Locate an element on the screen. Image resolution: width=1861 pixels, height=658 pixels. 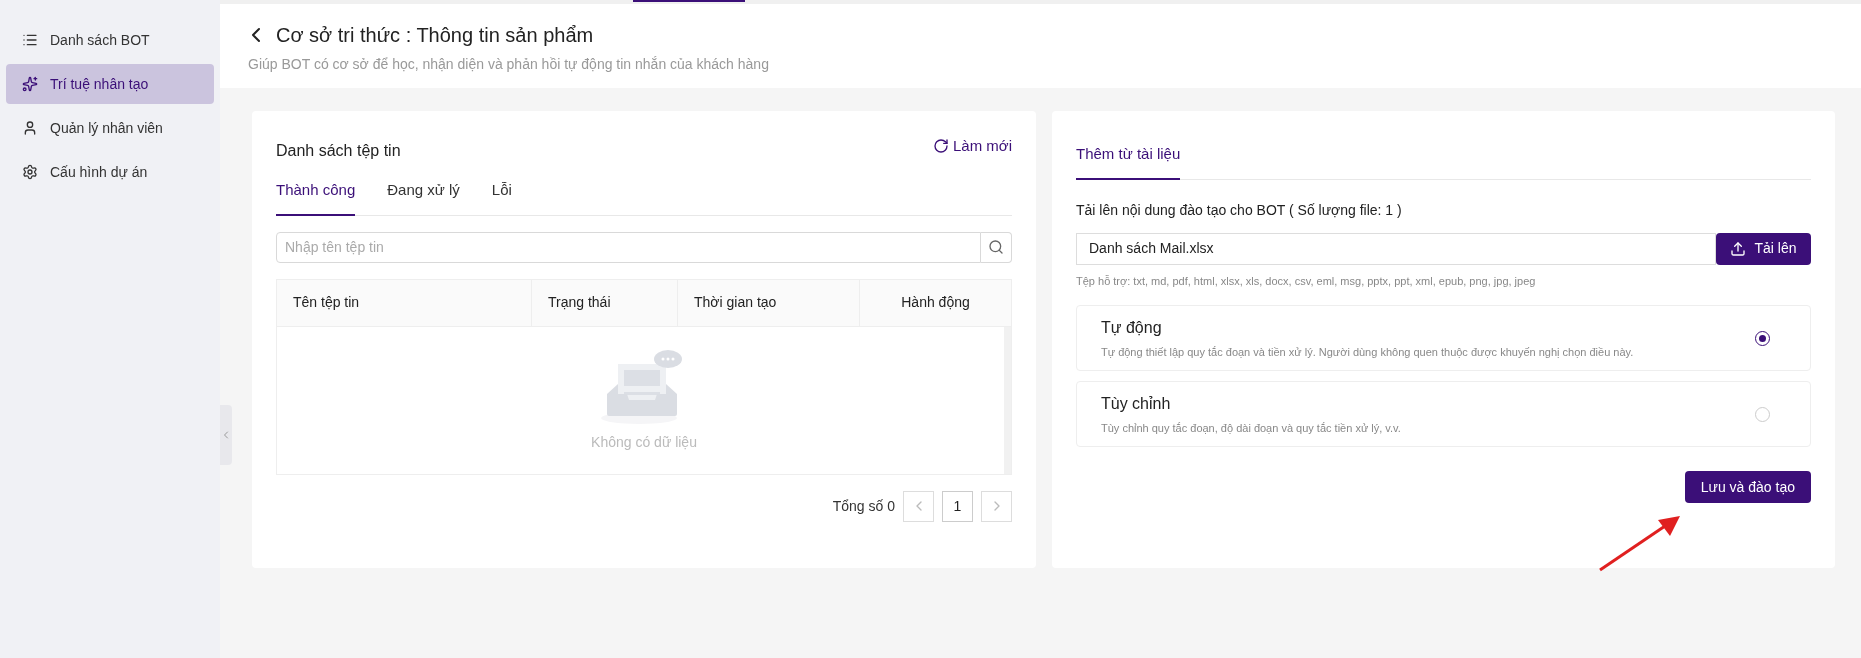
column-header: Thời gian tạo is located at coordinates (768, 302).